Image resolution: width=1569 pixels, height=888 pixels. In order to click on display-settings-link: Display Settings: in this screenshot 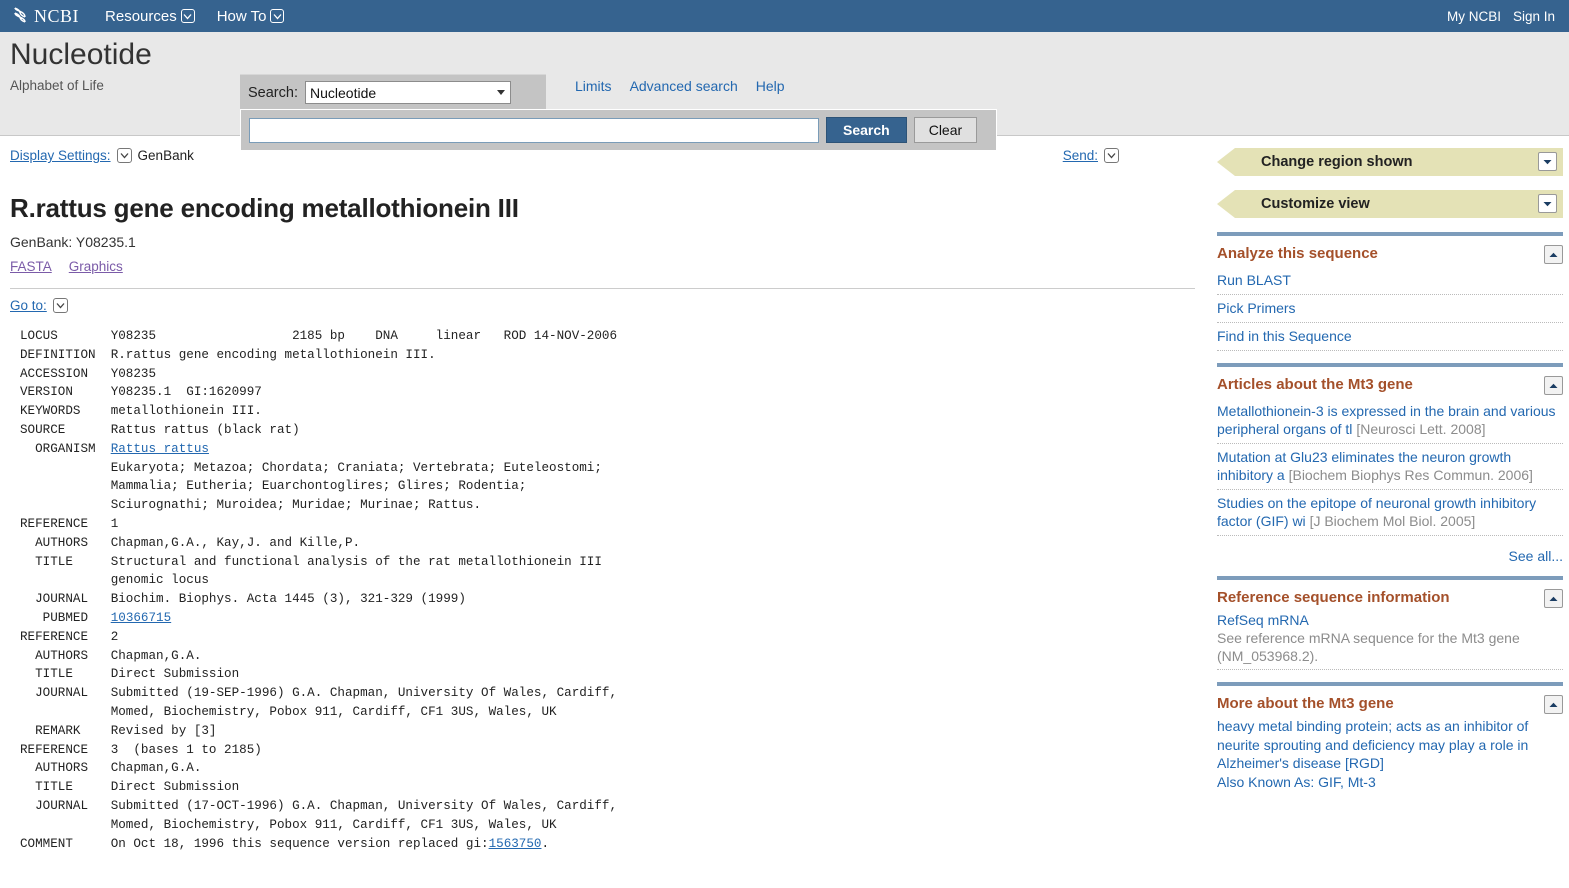, I will do `click(60, 155)`.